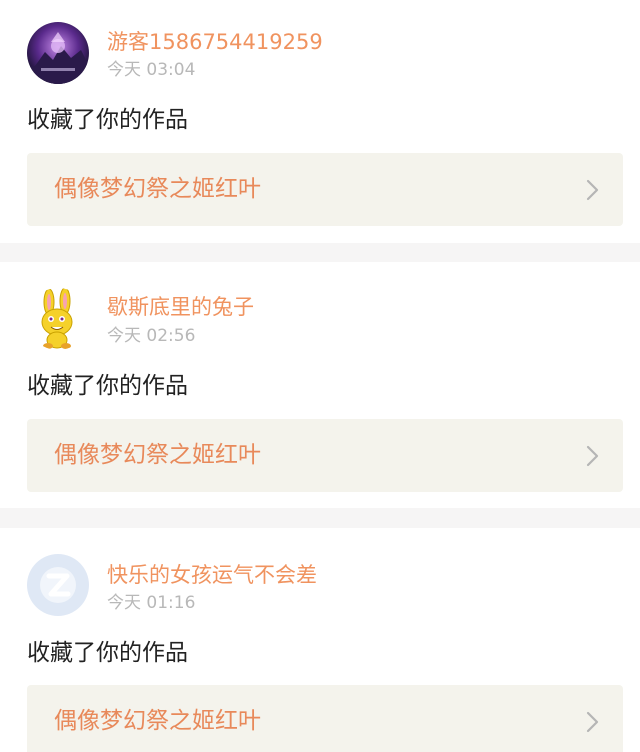  What do you see at coordinates (215, 42) in the screenshot?
I see `username: 游客1586754419259` at bounding box center [215, 42].